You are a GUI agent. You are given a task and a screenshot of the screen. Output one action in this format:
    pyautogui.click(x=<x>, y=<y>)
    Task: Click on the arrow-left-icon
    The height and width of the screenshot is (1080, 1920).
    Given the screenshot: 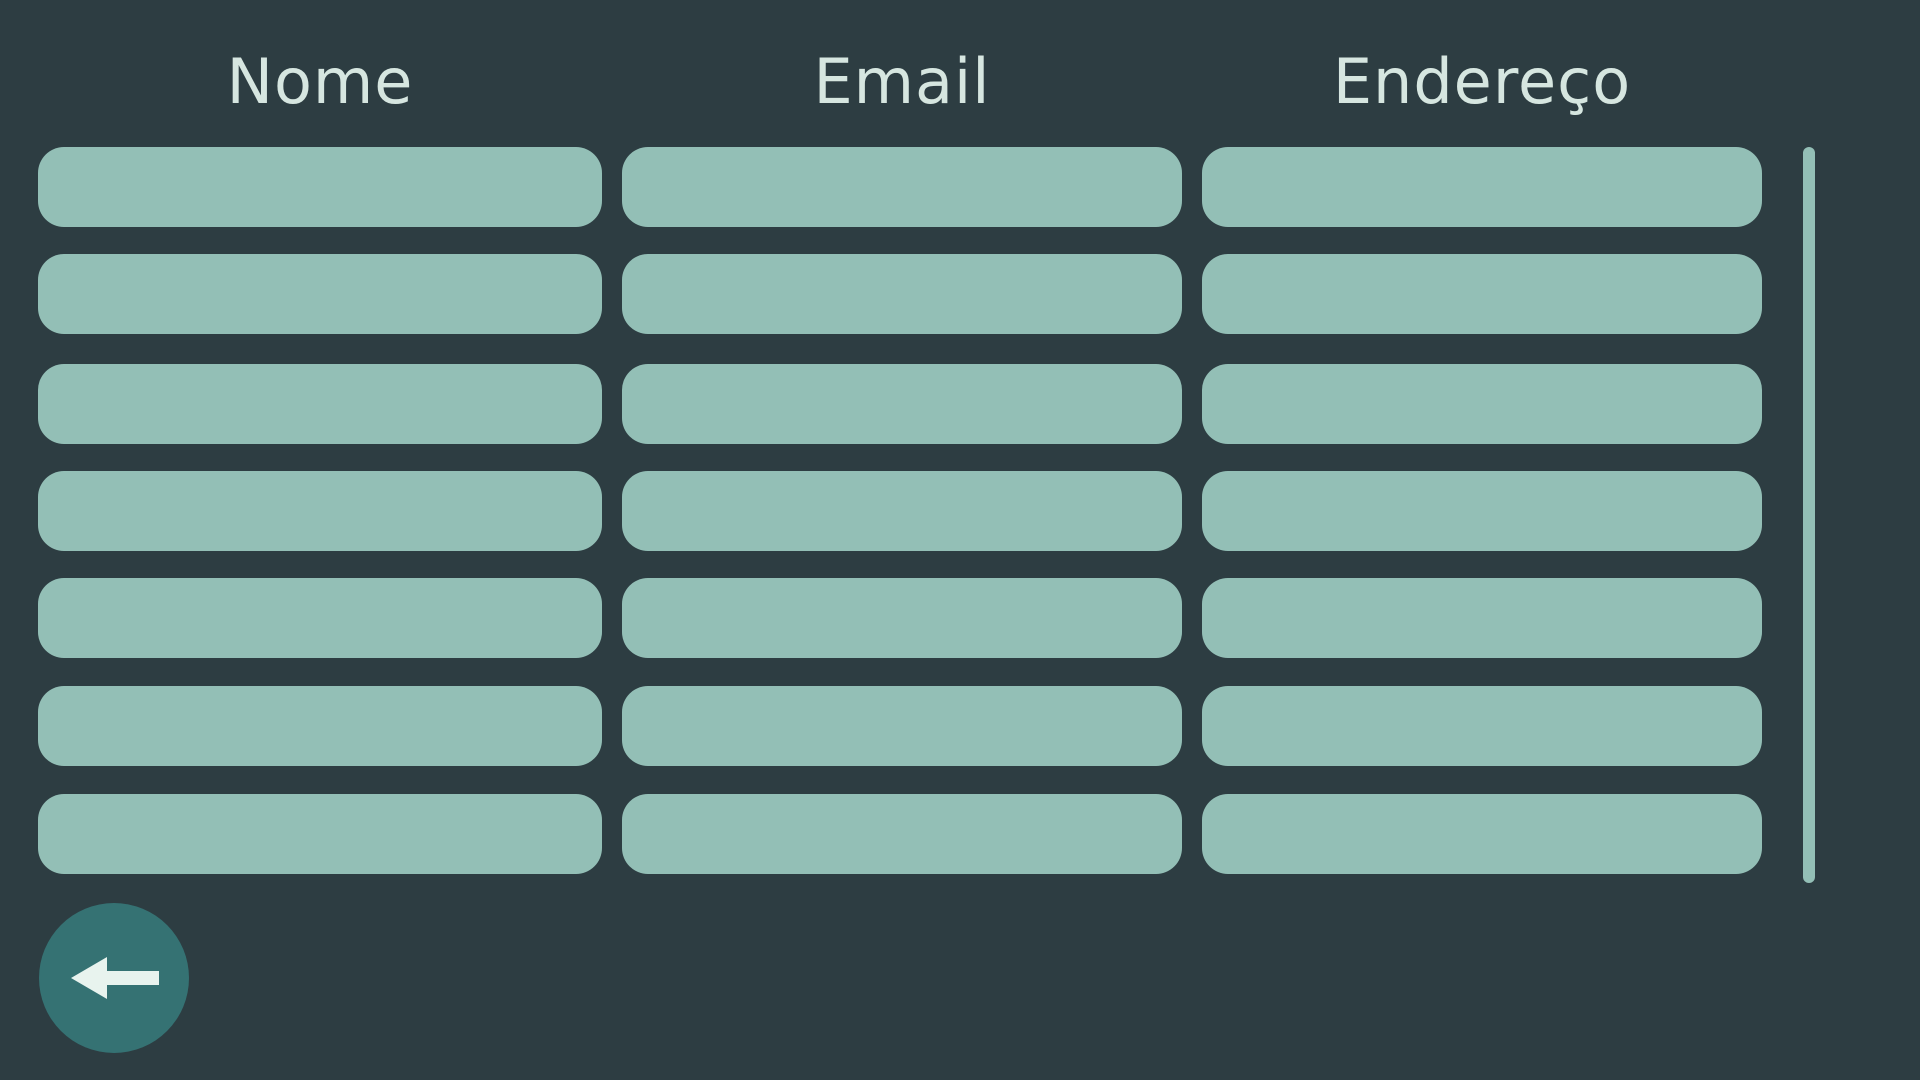 What is the action you would take?
    pyautogui.click(x=115, y=978)
    